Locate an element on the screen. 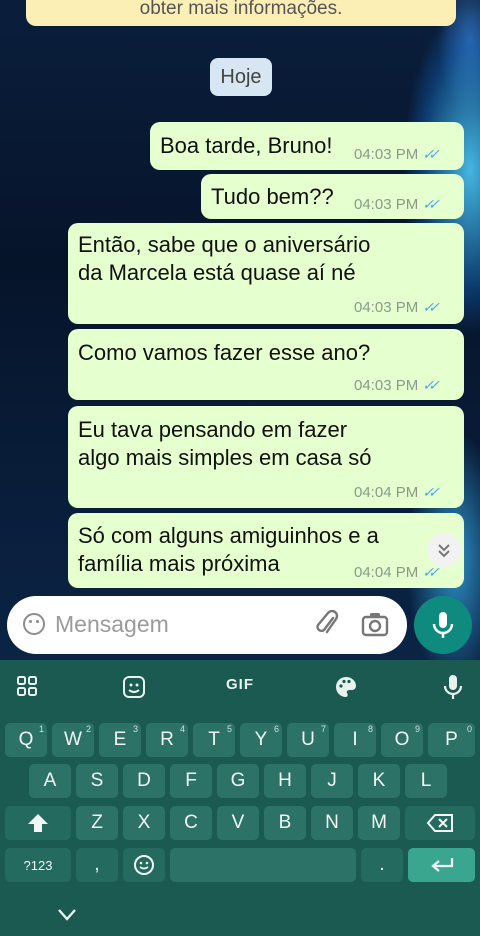 This screenshot has width=480, height=936. comma-key: , is located at coordinates (97, 865).